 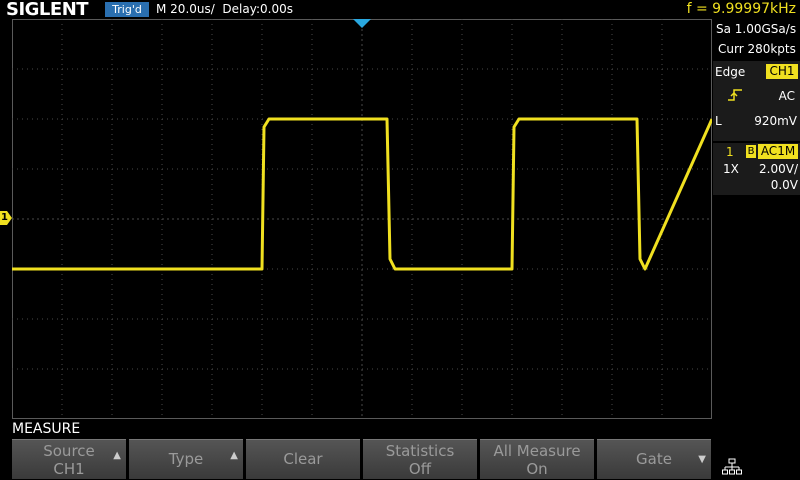 What do you see at coordinates (786, 96) in the screenshot?
I see `trigger-coupling: AC` at bounding box center [786, 96].